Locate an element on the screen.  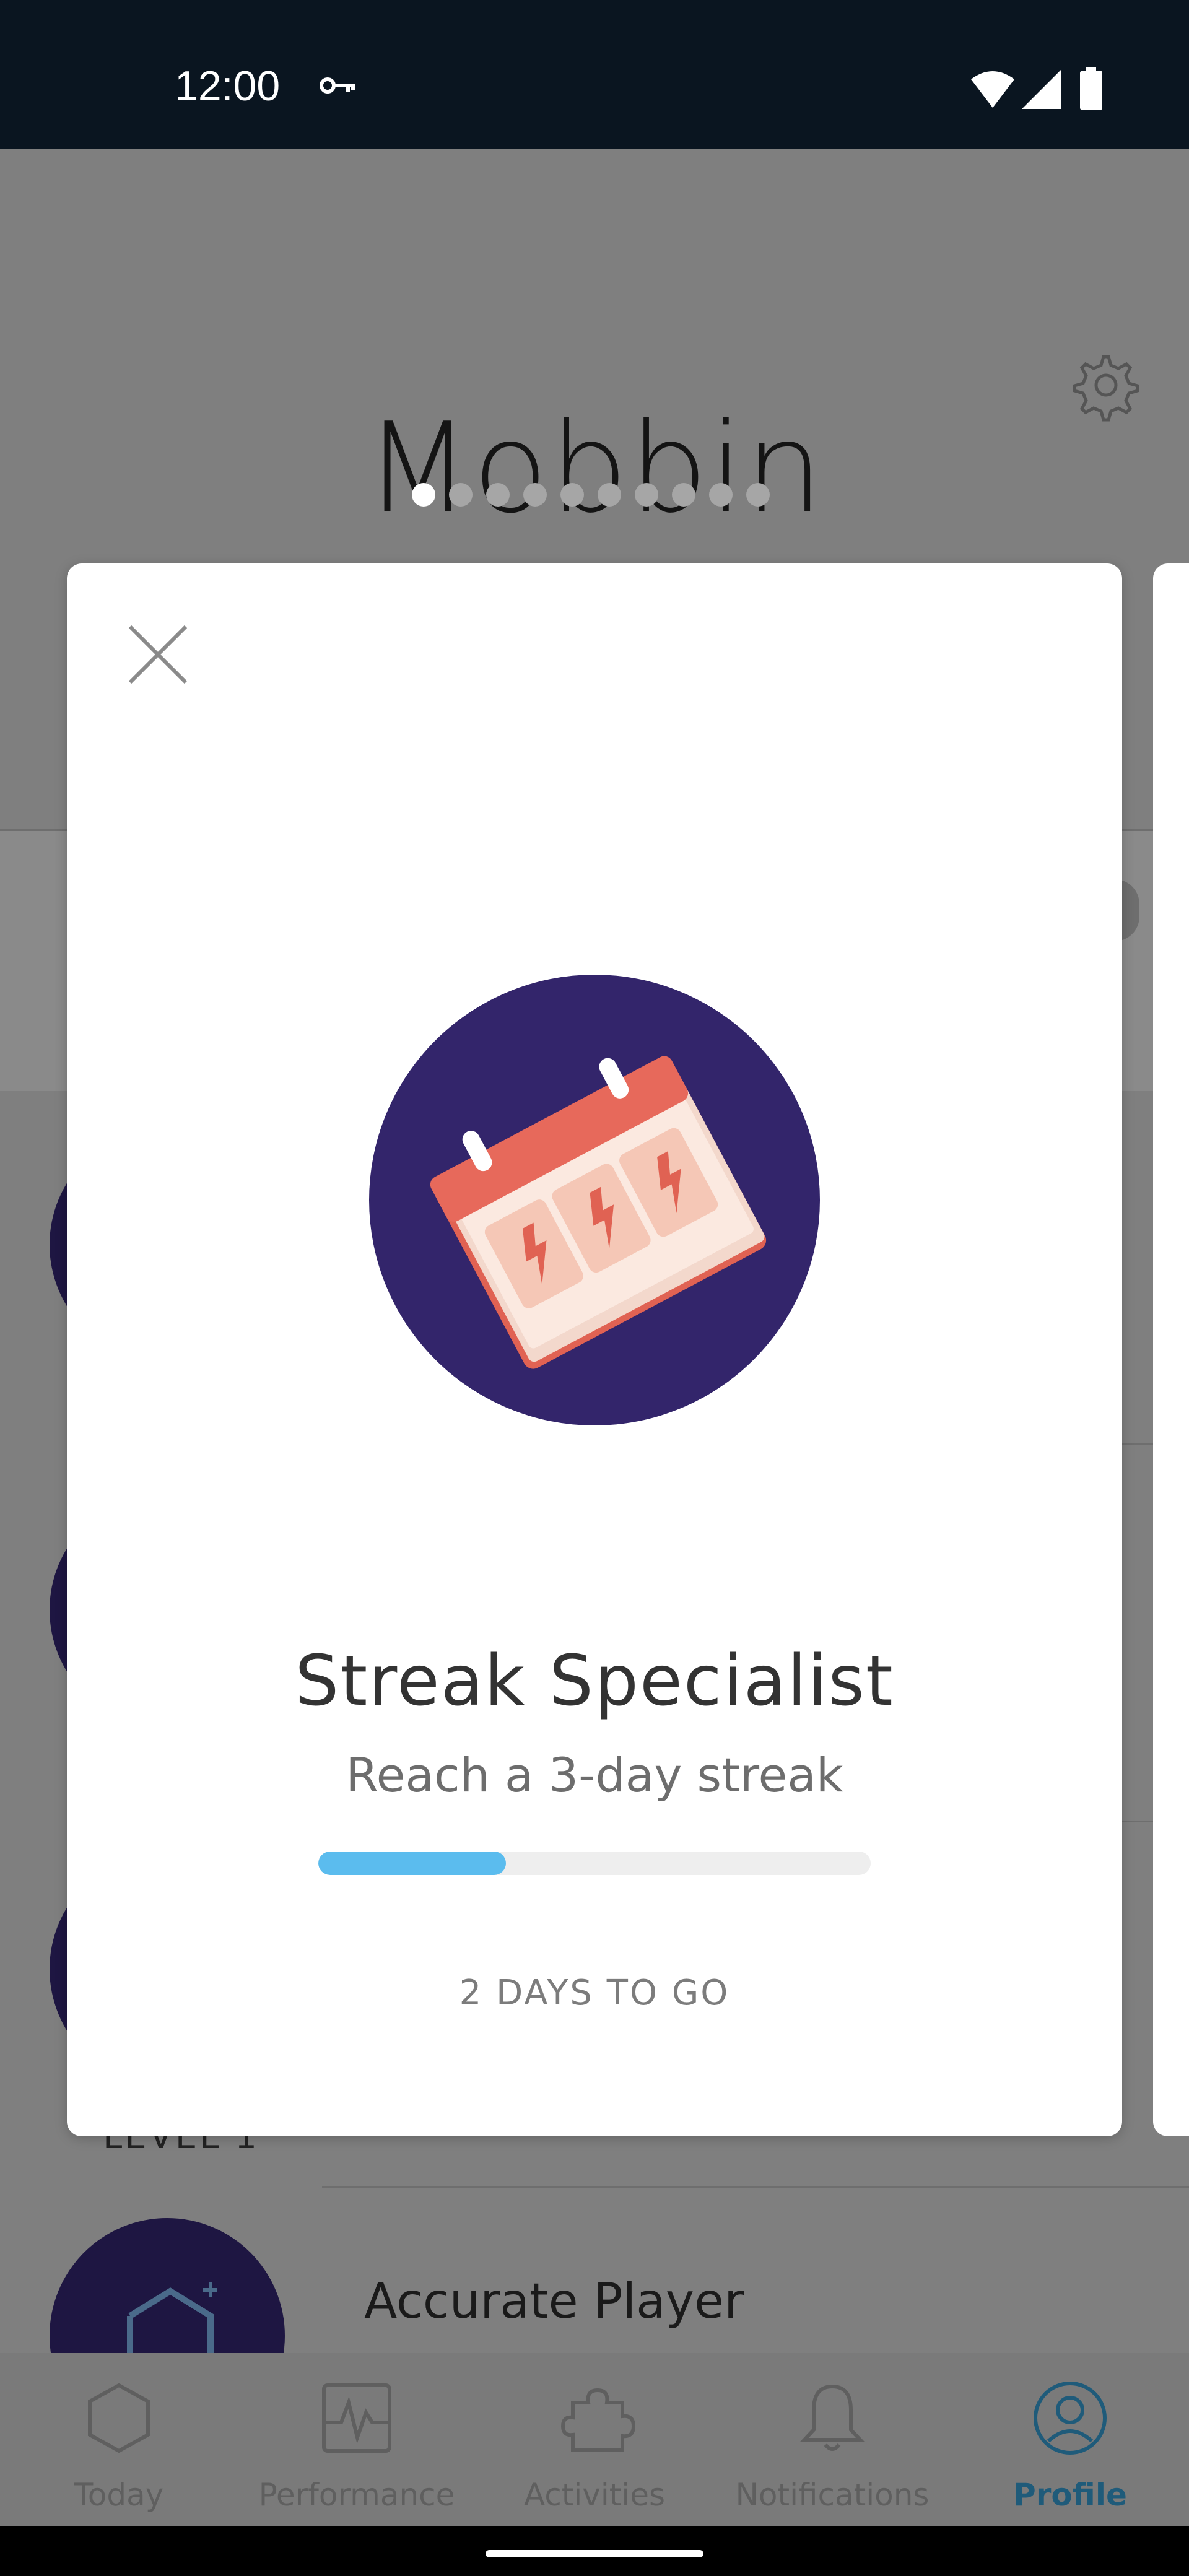
vpn-key-icon is located at coordinates (337, 85).